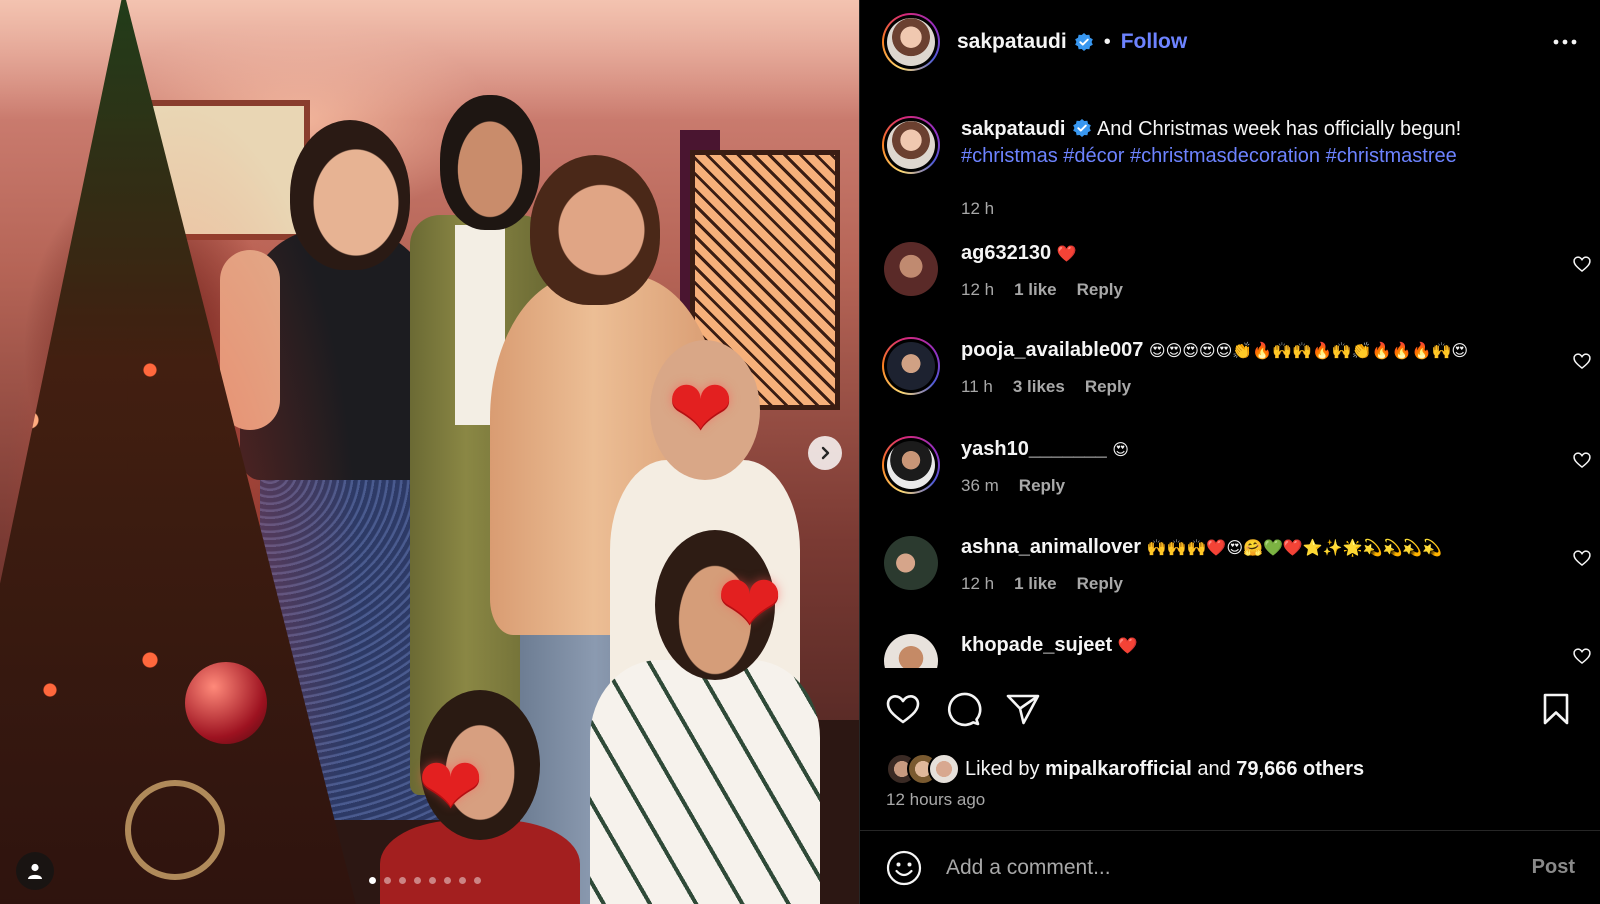 Image resolution: width=1600 pixels, height=904 pixels. I want to click on more-options-button, so click(1565, 42).